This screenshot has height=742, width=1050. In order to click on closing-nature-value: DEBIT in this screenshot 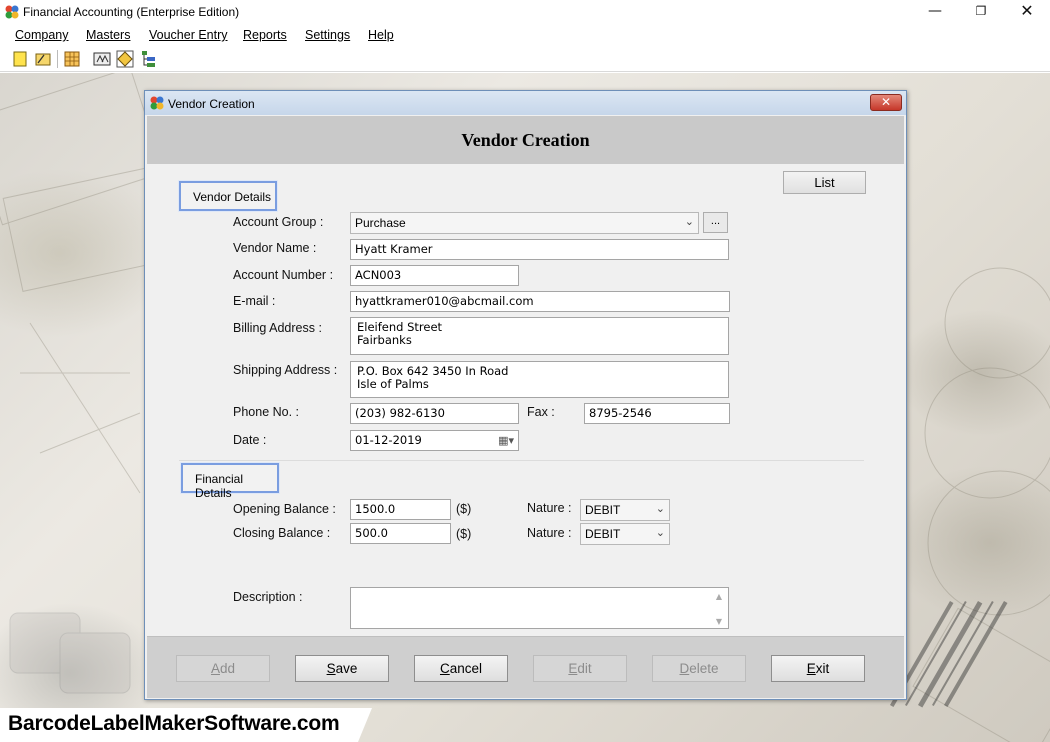, I will do `click(603, 534)`.